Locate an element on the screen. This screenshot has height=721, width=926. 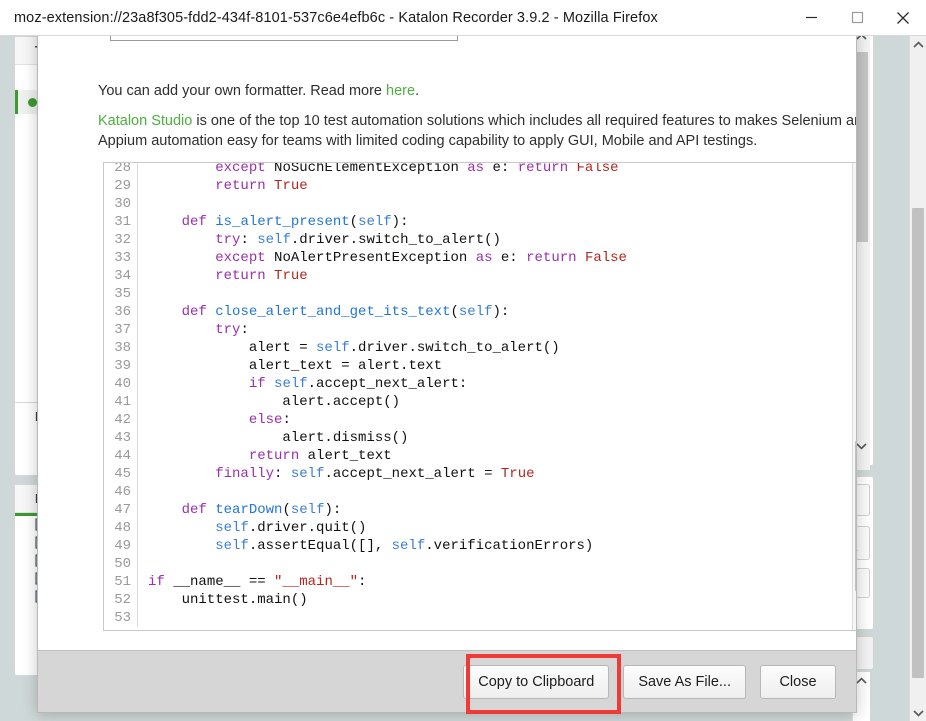
code-line: 32 try: self.driver.switch_to_alert() is located at coordinates (365, 240).